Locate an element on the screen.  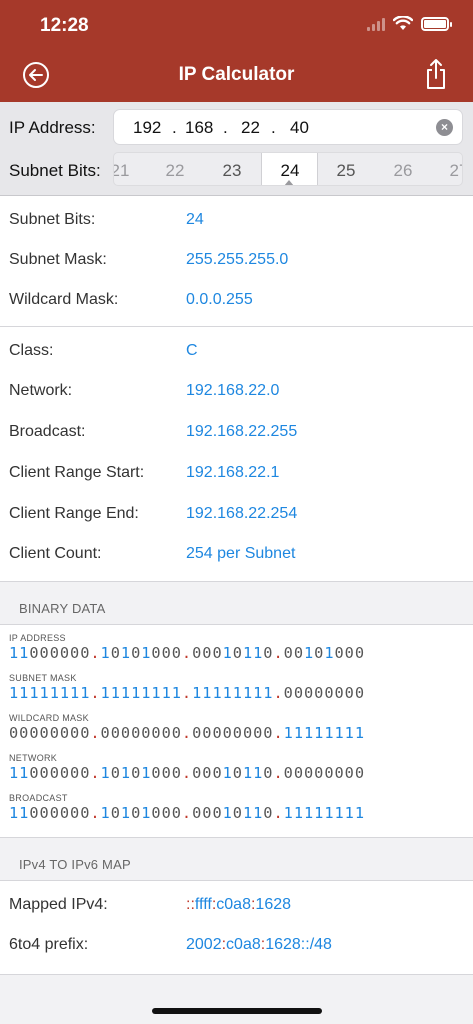
result-label: Subnet Bits: is located at coordinates (52, 219).